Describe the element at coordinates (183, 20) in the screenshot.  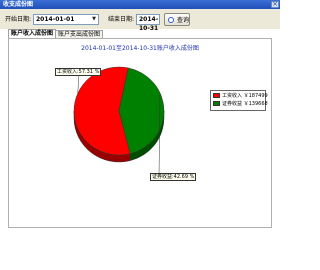
I see `query-button-label: 查询` at that location.